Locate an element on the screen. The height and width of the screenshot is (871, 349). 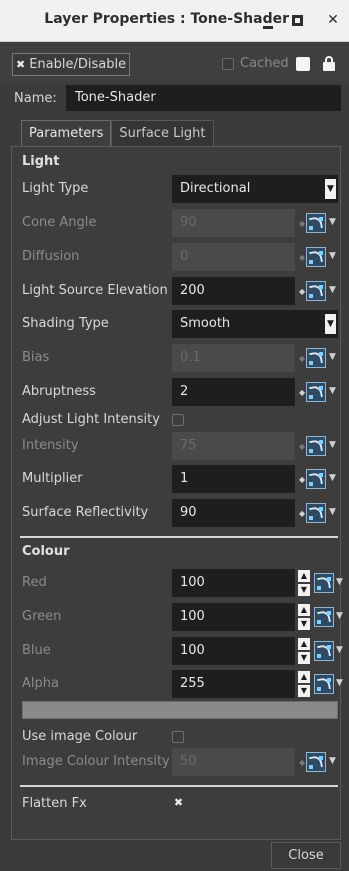
abruptness-label: Abruptness is located at coordinates (59, 391).